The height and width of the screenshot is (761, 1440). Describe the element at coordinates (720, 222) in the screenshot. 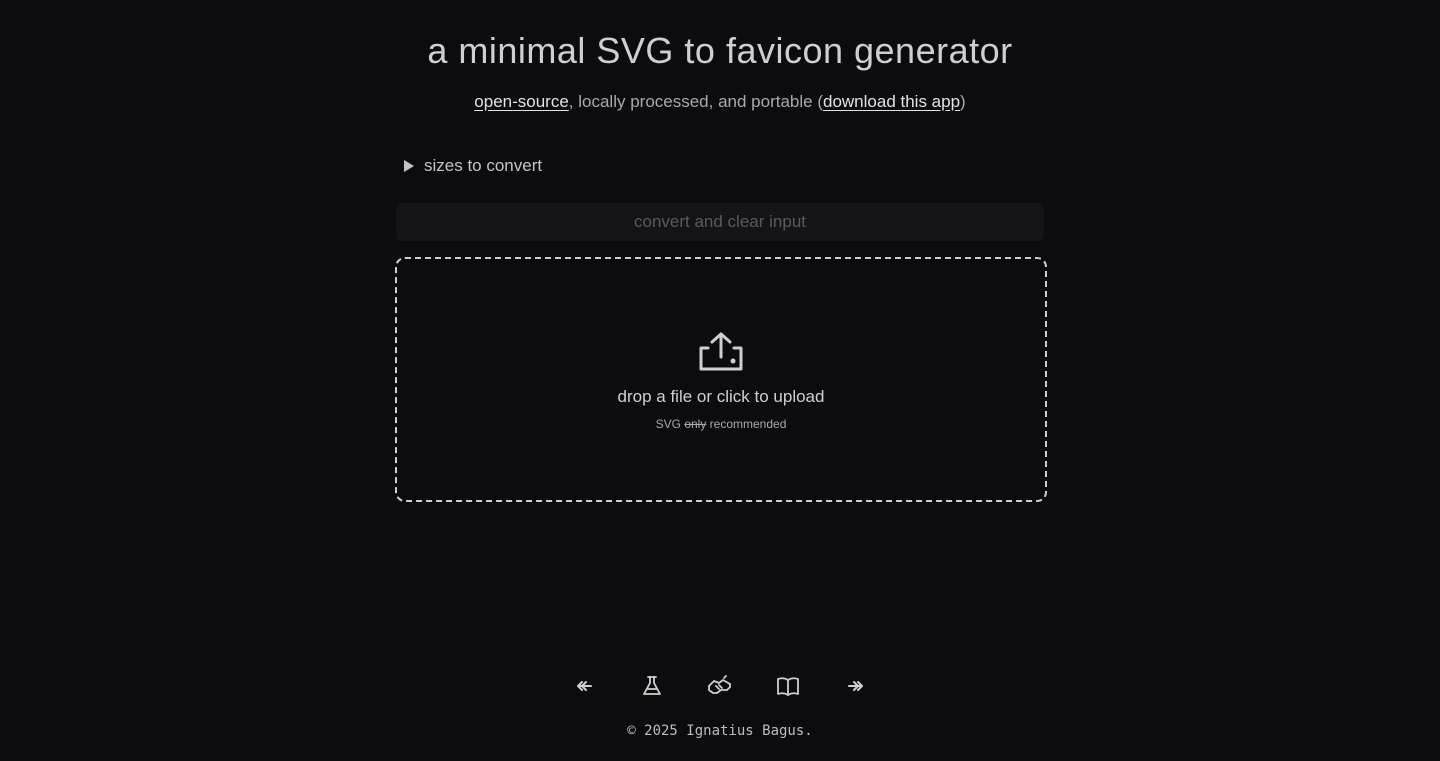

I see `convert-button: convert and clear input` at that location.